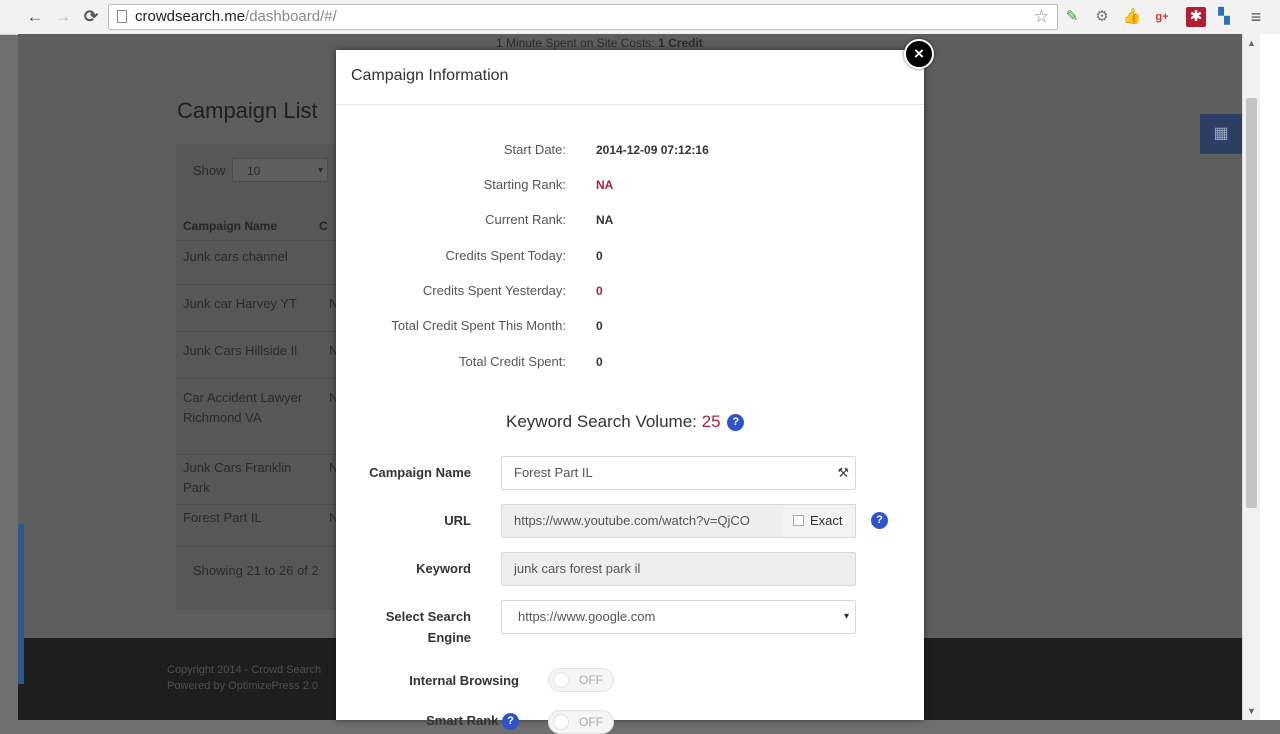 Image resolution: width=1280 pixels, height=734 pixels. I want to click on campaign-name-input: Forest Part IL ⚒, so click(678, 473).